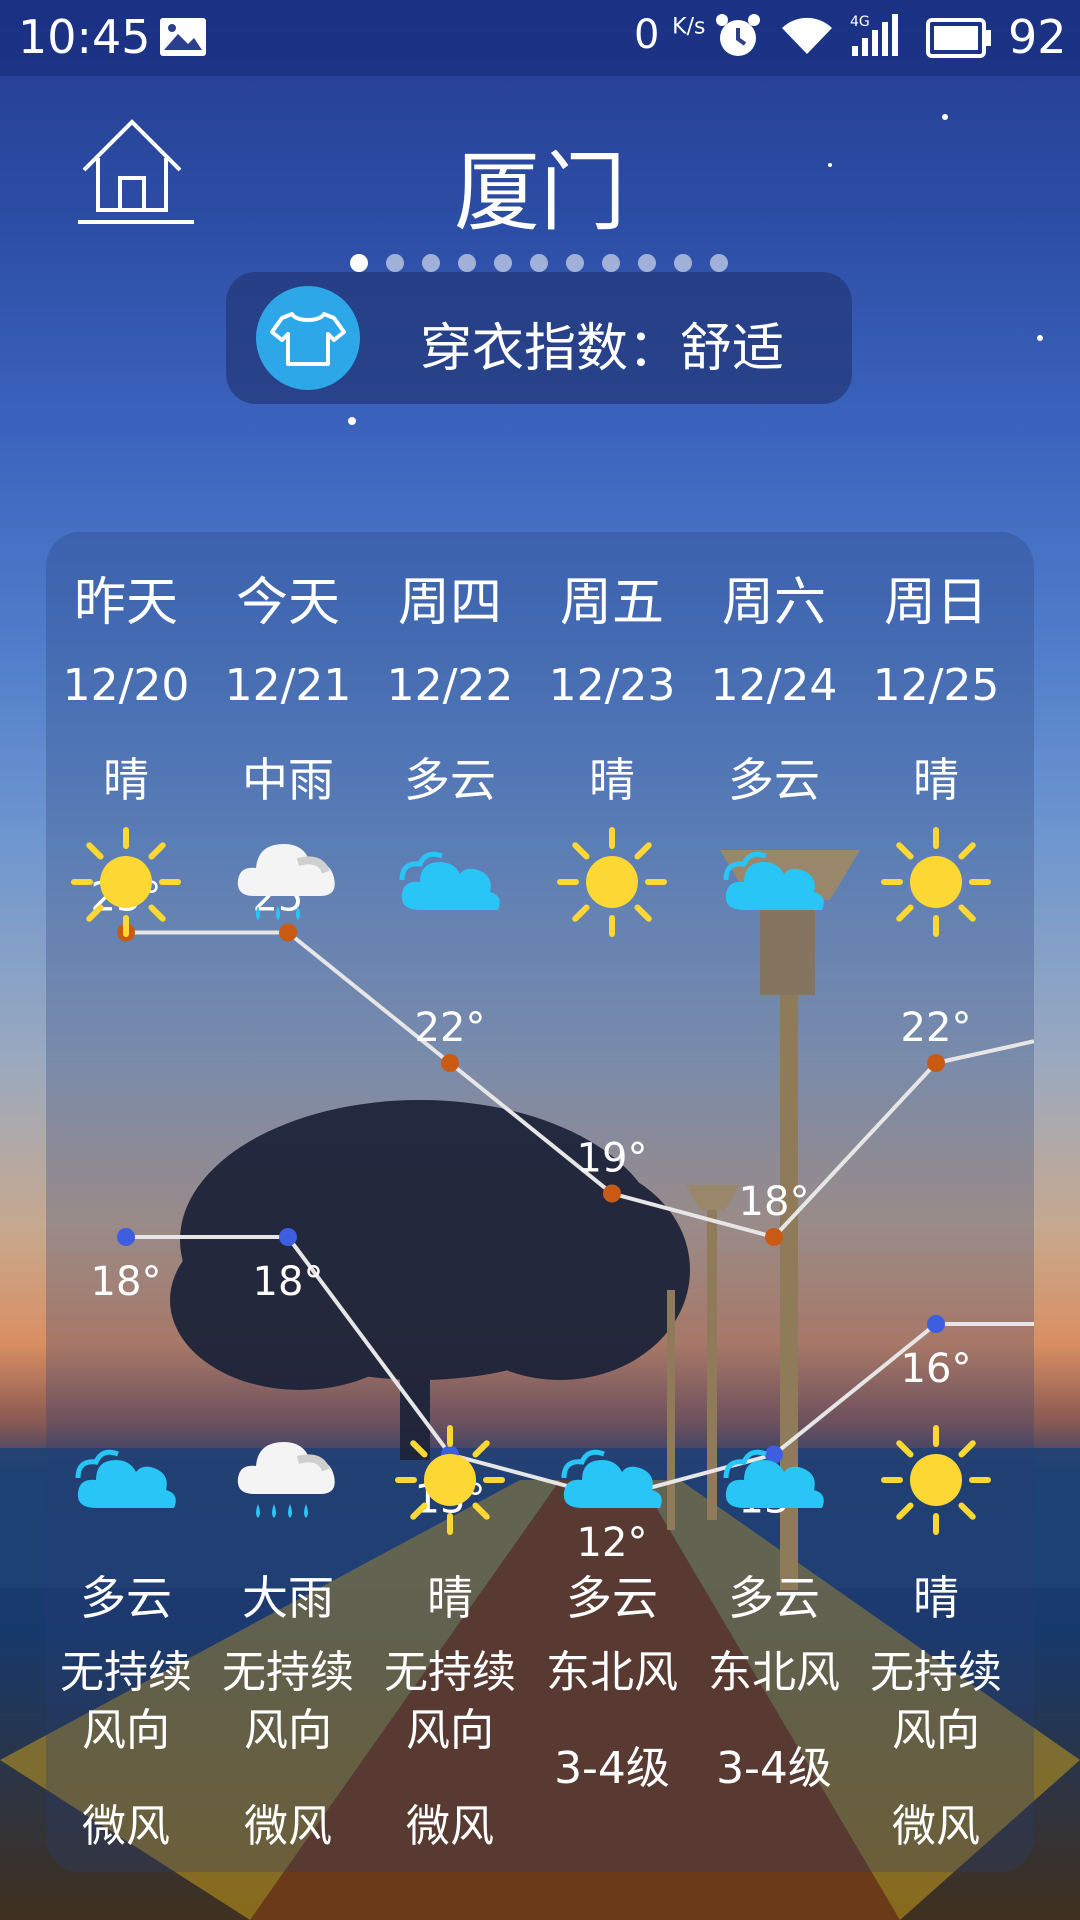 Image resolution: width=1080 pixels, height=1920 pixels. What do you see at coordinates (602, 349) in the screenshot?
I see `clothing-index-text: 穿衣指数：舒适` at bounding box center [602, 349].